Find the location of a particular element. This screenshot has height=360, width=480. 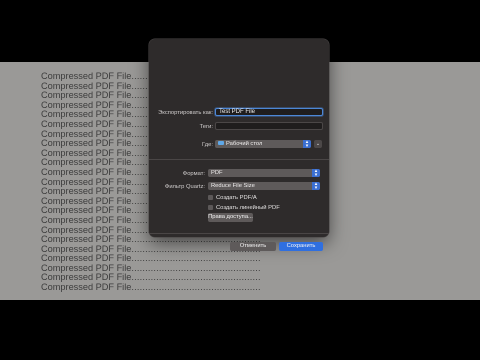

tags-label: Теги: is located at coordinates (206, 127).